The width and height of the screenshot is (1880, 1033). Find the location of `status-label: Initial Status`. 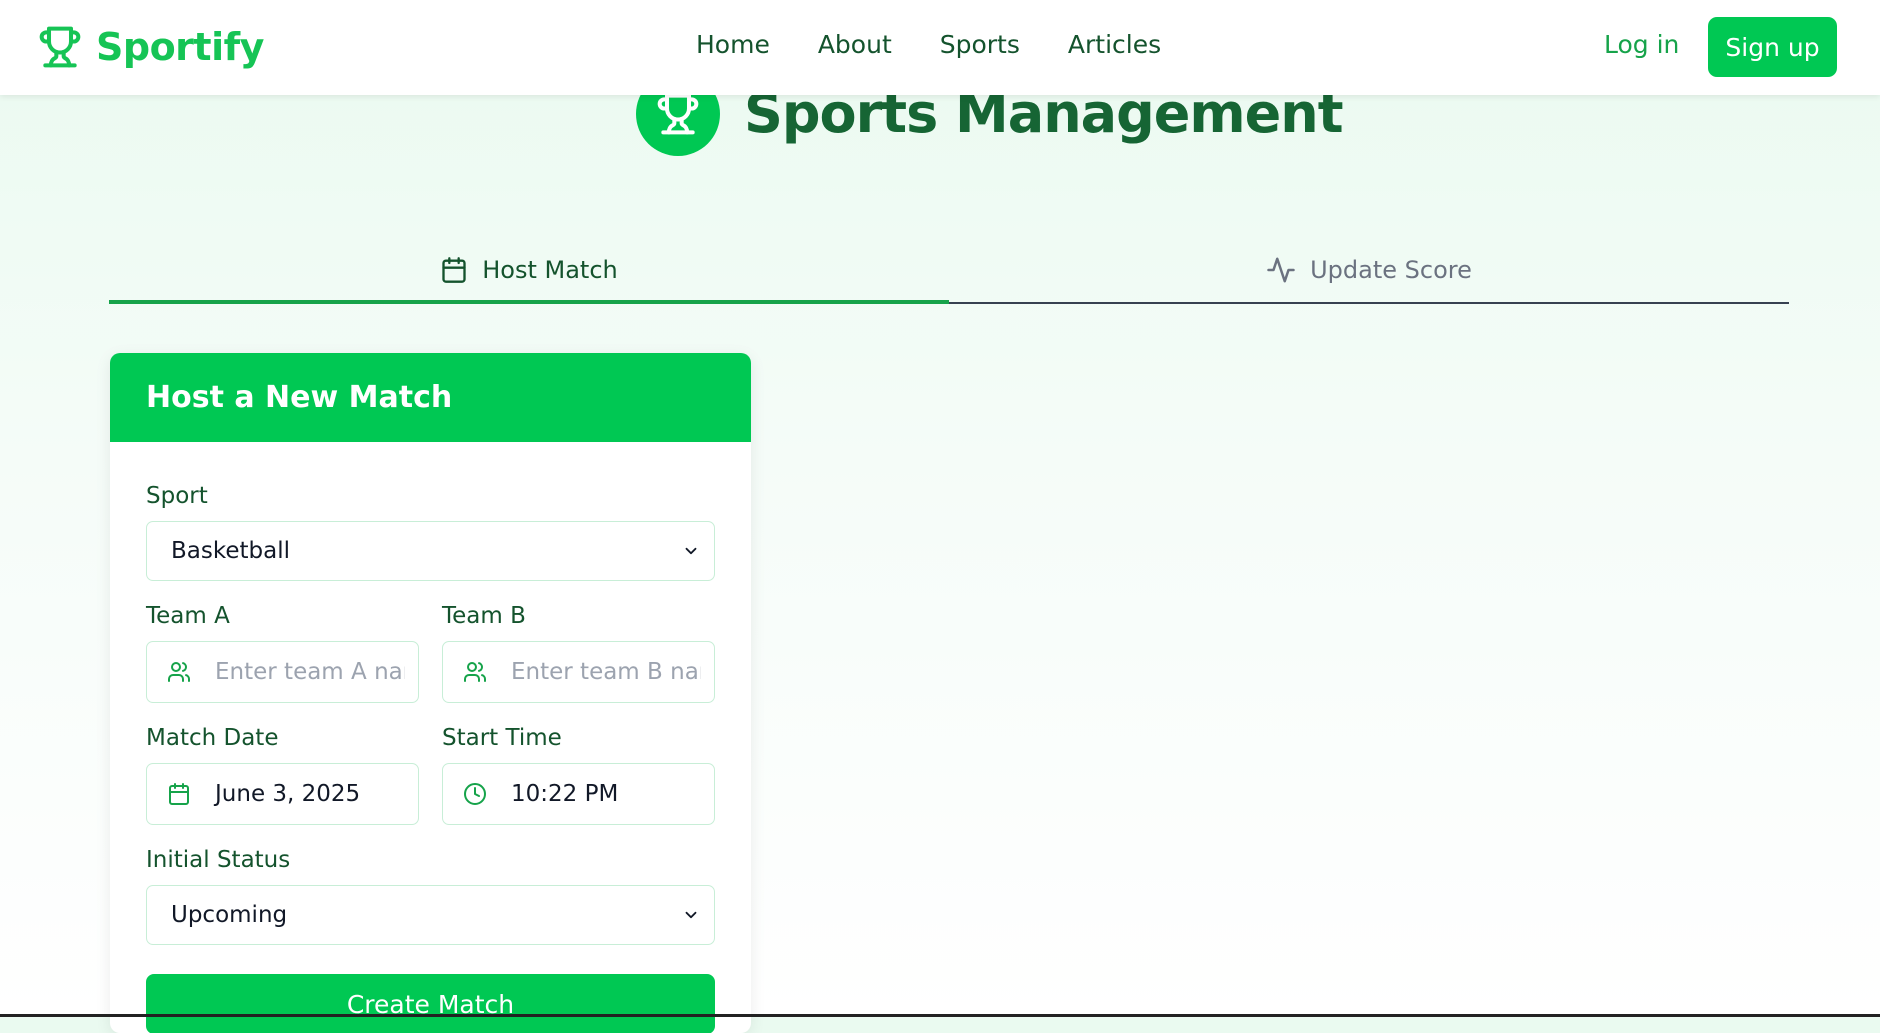

status-label: Initial Status is located at coordinates (218, 860).